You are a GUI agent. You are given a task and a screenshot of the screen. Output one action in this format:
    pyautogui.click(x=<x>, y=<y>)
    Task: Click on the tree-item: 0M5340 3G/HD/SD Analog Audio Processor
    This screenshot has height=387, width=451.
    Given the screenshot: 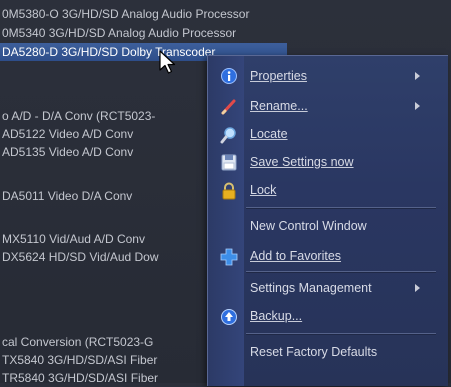 What is the action you would take?
    pyautogui.click(x=119, y=33)
    